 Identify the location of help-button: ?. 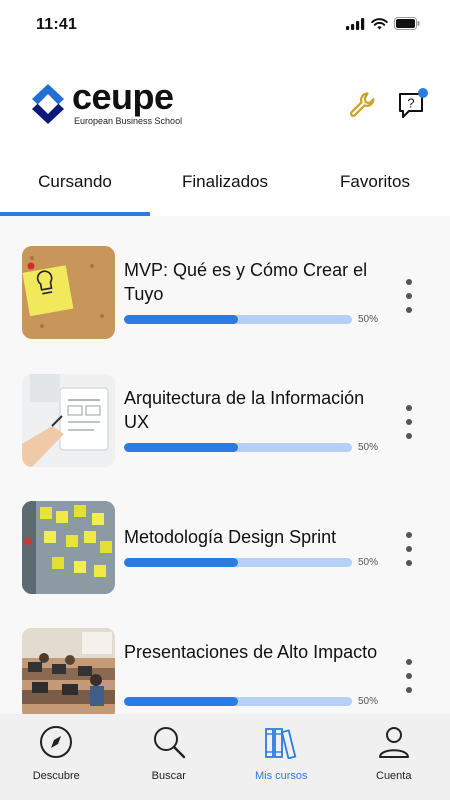
(413, 105).